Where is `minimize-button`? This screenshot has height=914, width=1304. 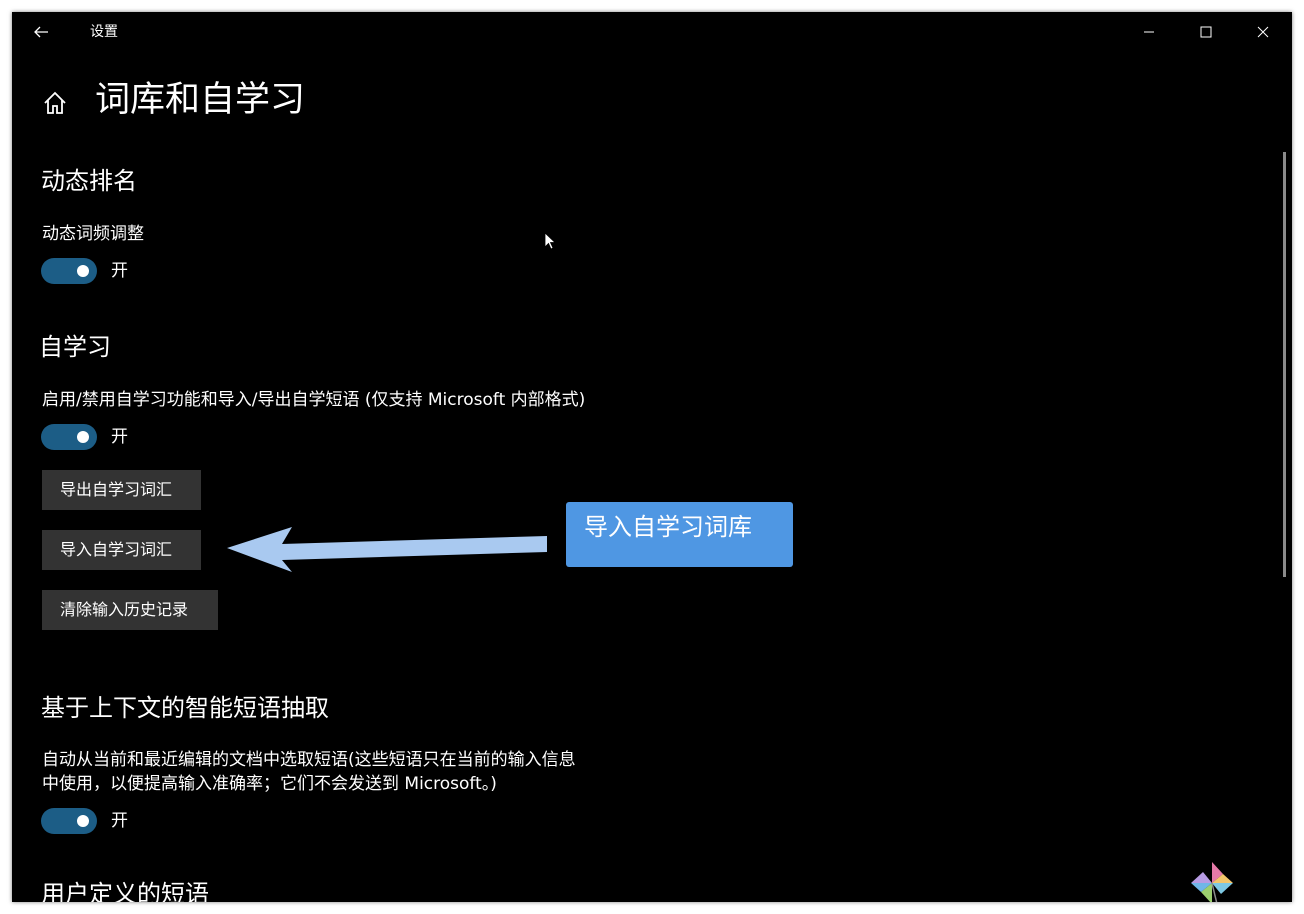
minimize-button is located at coordinates (1149, 32).